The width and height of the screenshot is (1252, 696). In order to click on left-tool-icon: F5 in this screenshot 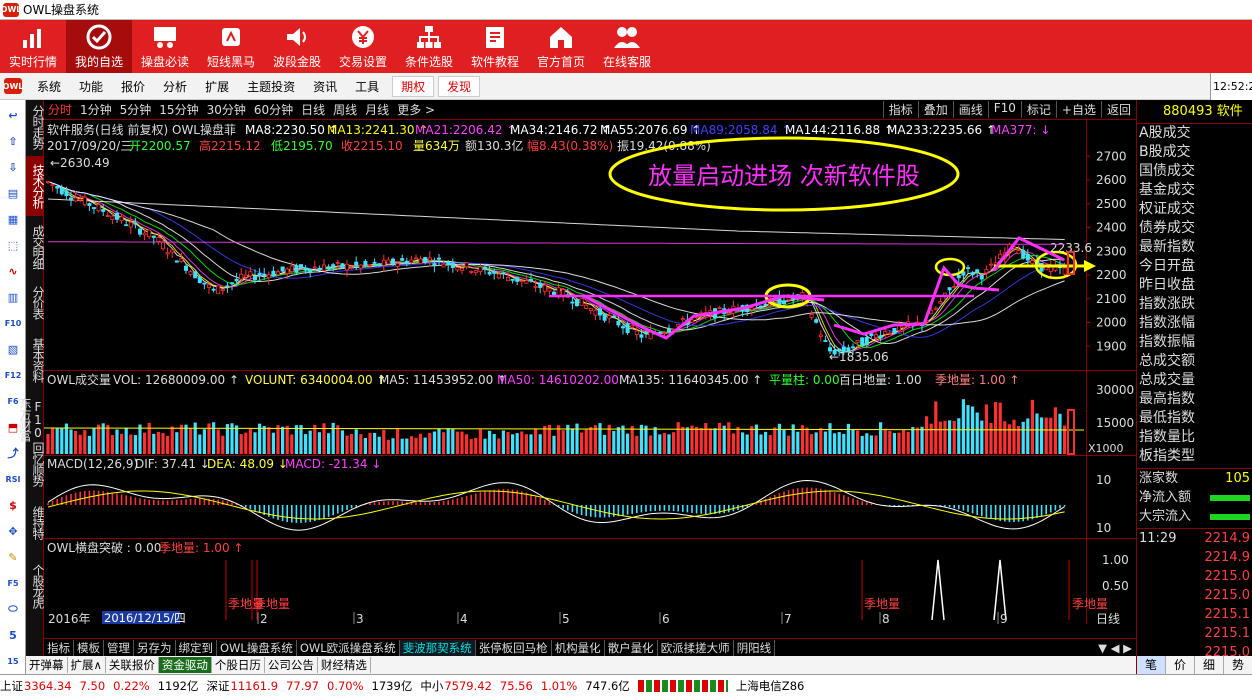, I will do `click(13, 583)`.